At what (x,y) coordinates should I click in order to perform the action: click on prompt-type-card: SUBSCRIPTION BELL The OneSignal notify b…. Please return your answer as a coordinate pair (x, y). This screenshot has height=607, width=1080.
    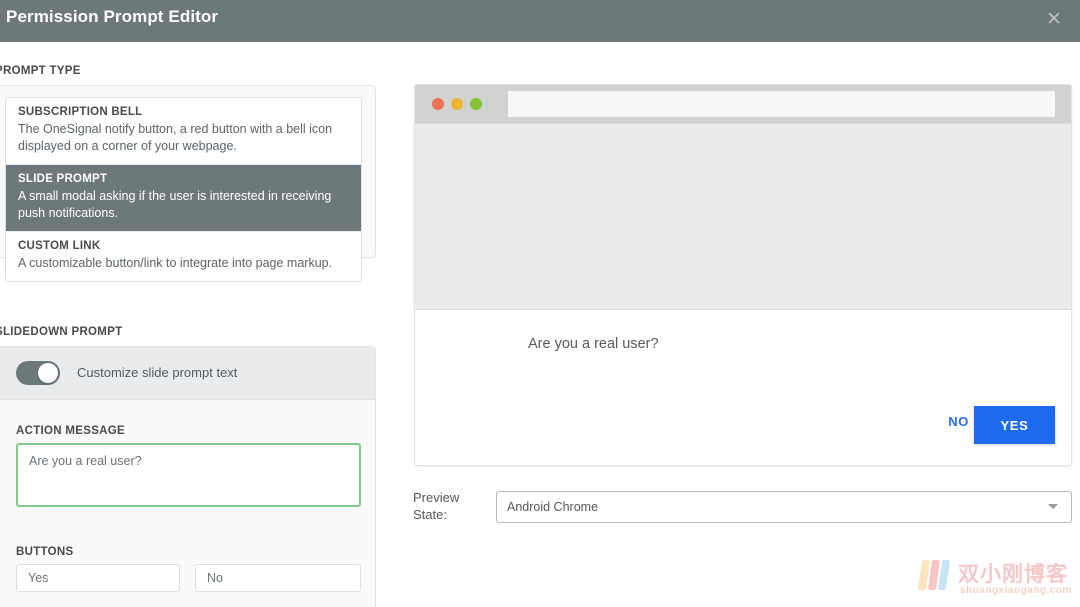
    Looking at the image, I should click on (188, 183).